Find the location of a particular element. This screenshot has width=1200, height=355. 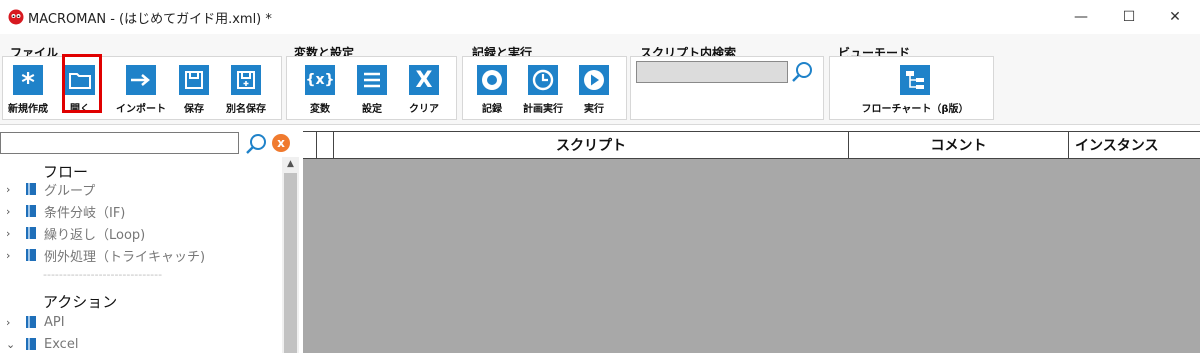

save-as-button: 別名保存 is located at coordinates (246, 90).